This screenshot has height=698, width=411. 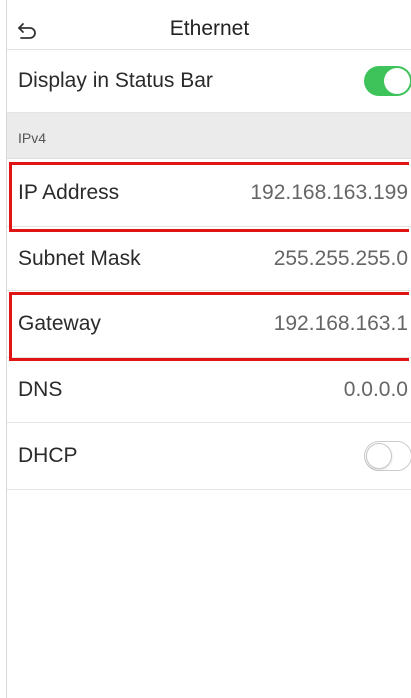 What do you see at coordinates (209, 28) in the screenshot?
I see `page-title: Ethernet` at bounding box center [209, 28].